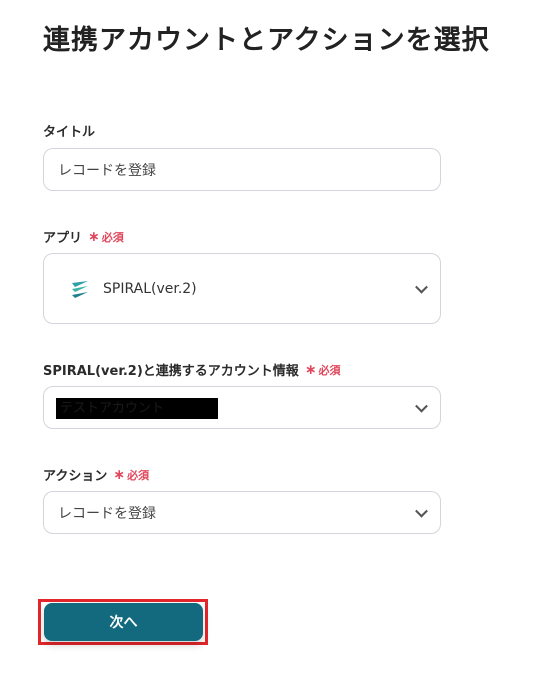 This screenshot has width=553, height=687. I want to click on page-title: 連携アカウントとアクションを選択, so click(266, 40).